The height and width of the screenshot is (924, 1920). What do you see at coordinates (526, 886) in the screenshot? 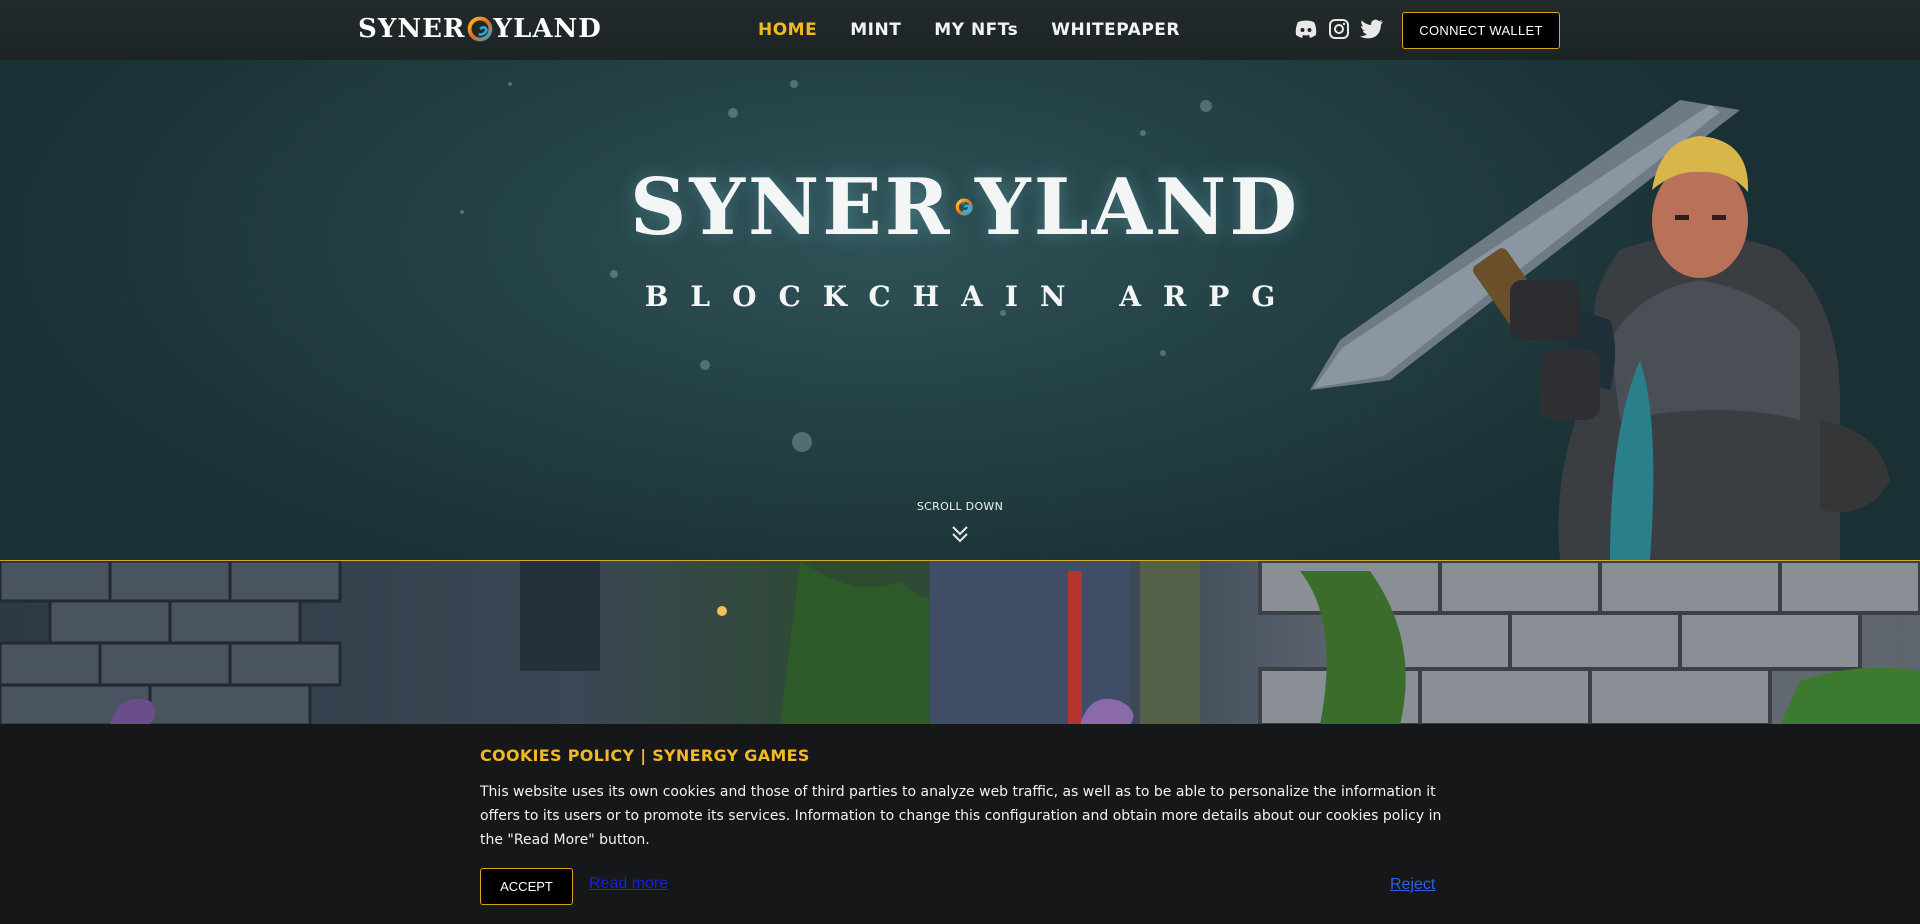
I see `accept-cookies-button: ACCEPT` at bounding box center [526, 886].